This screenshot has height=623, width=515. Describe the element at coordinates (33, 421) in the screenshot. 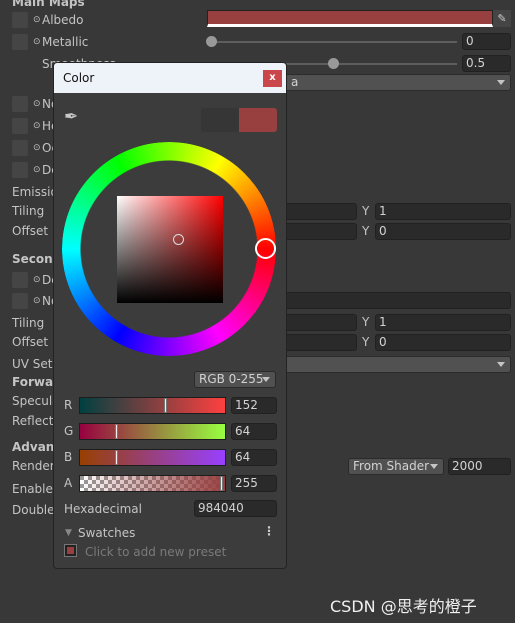

I see `reflections-label: Reflect` at that location.